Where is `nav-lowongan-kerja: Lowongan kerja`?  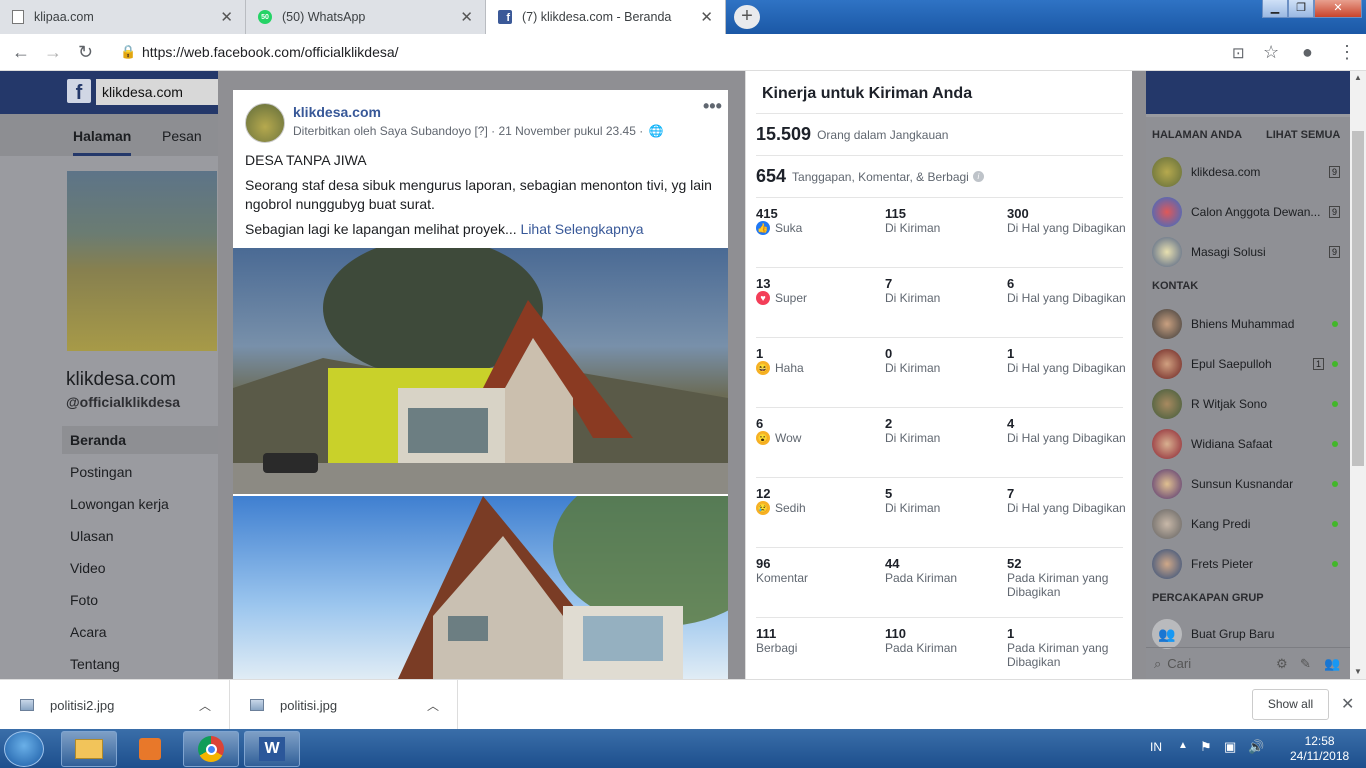 nav-lowongan-kerja: Lowongan kerja is located at coordinates (140, 504).